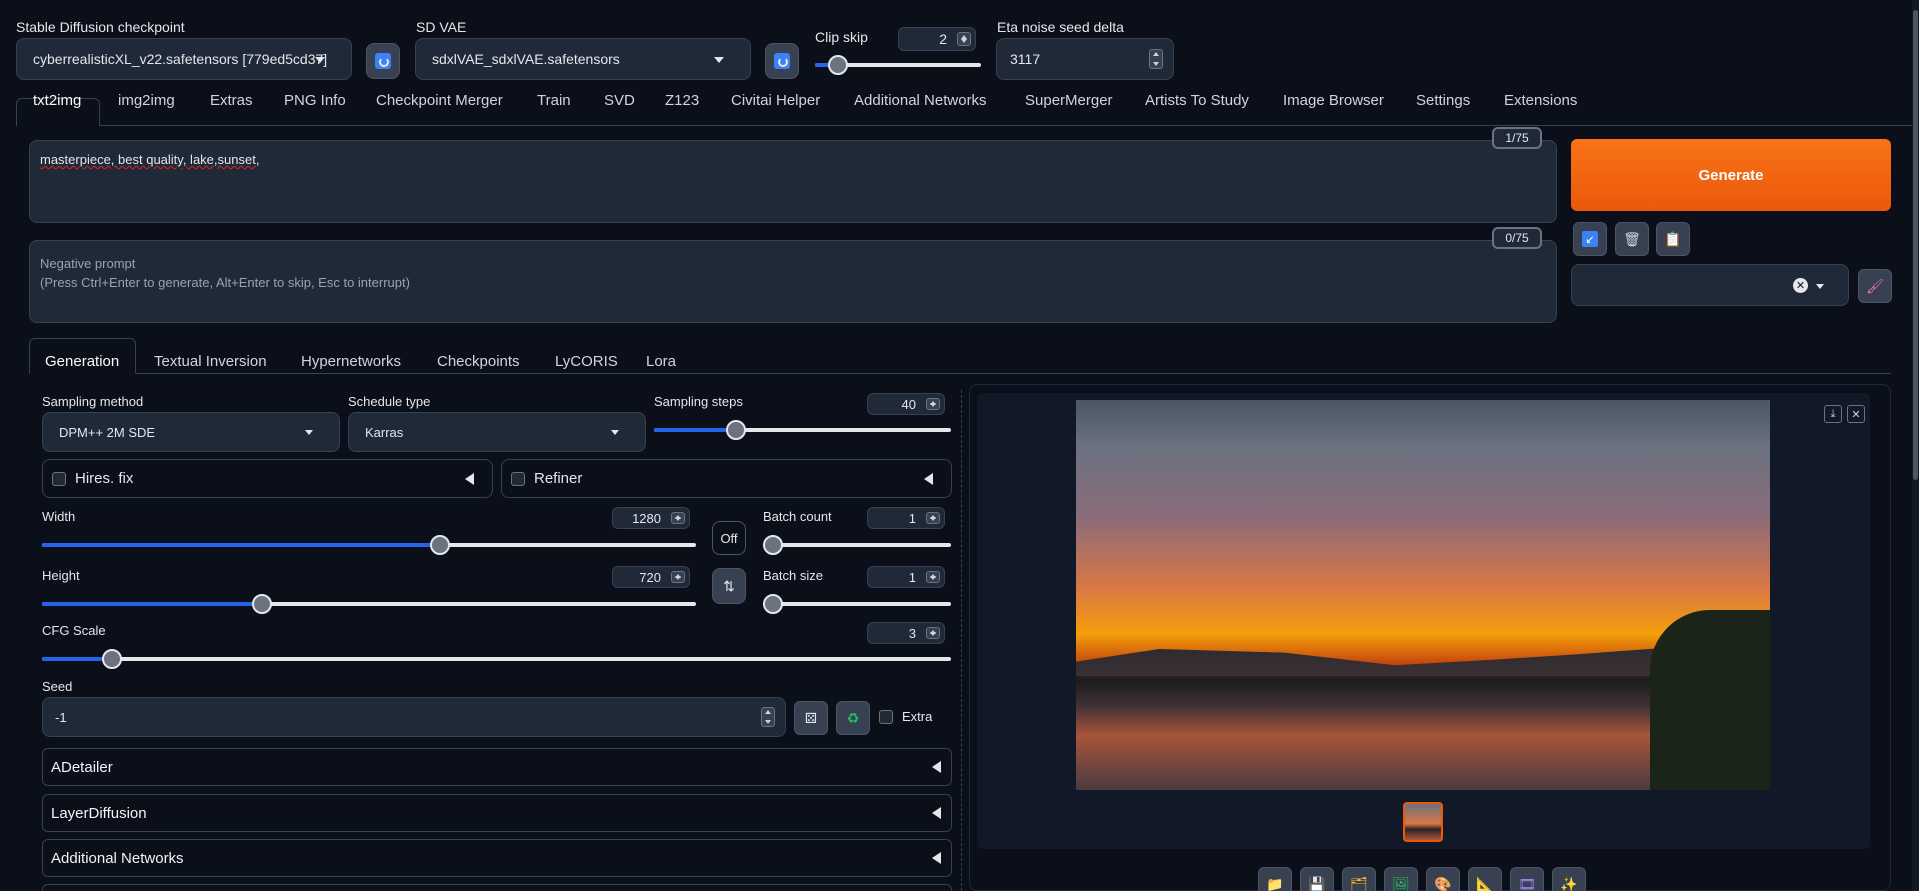 This screenshot has height=891, width=1919. I want to click on send-to-extras-button: 📐, so click(1485, 879).